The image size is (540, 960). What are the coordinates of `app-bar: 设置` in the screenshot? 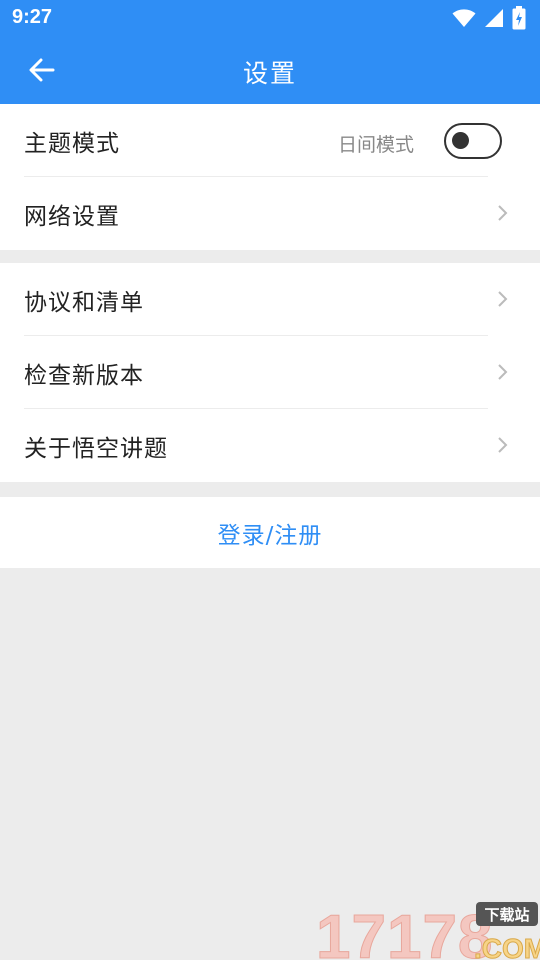 It's located at (270, 70).